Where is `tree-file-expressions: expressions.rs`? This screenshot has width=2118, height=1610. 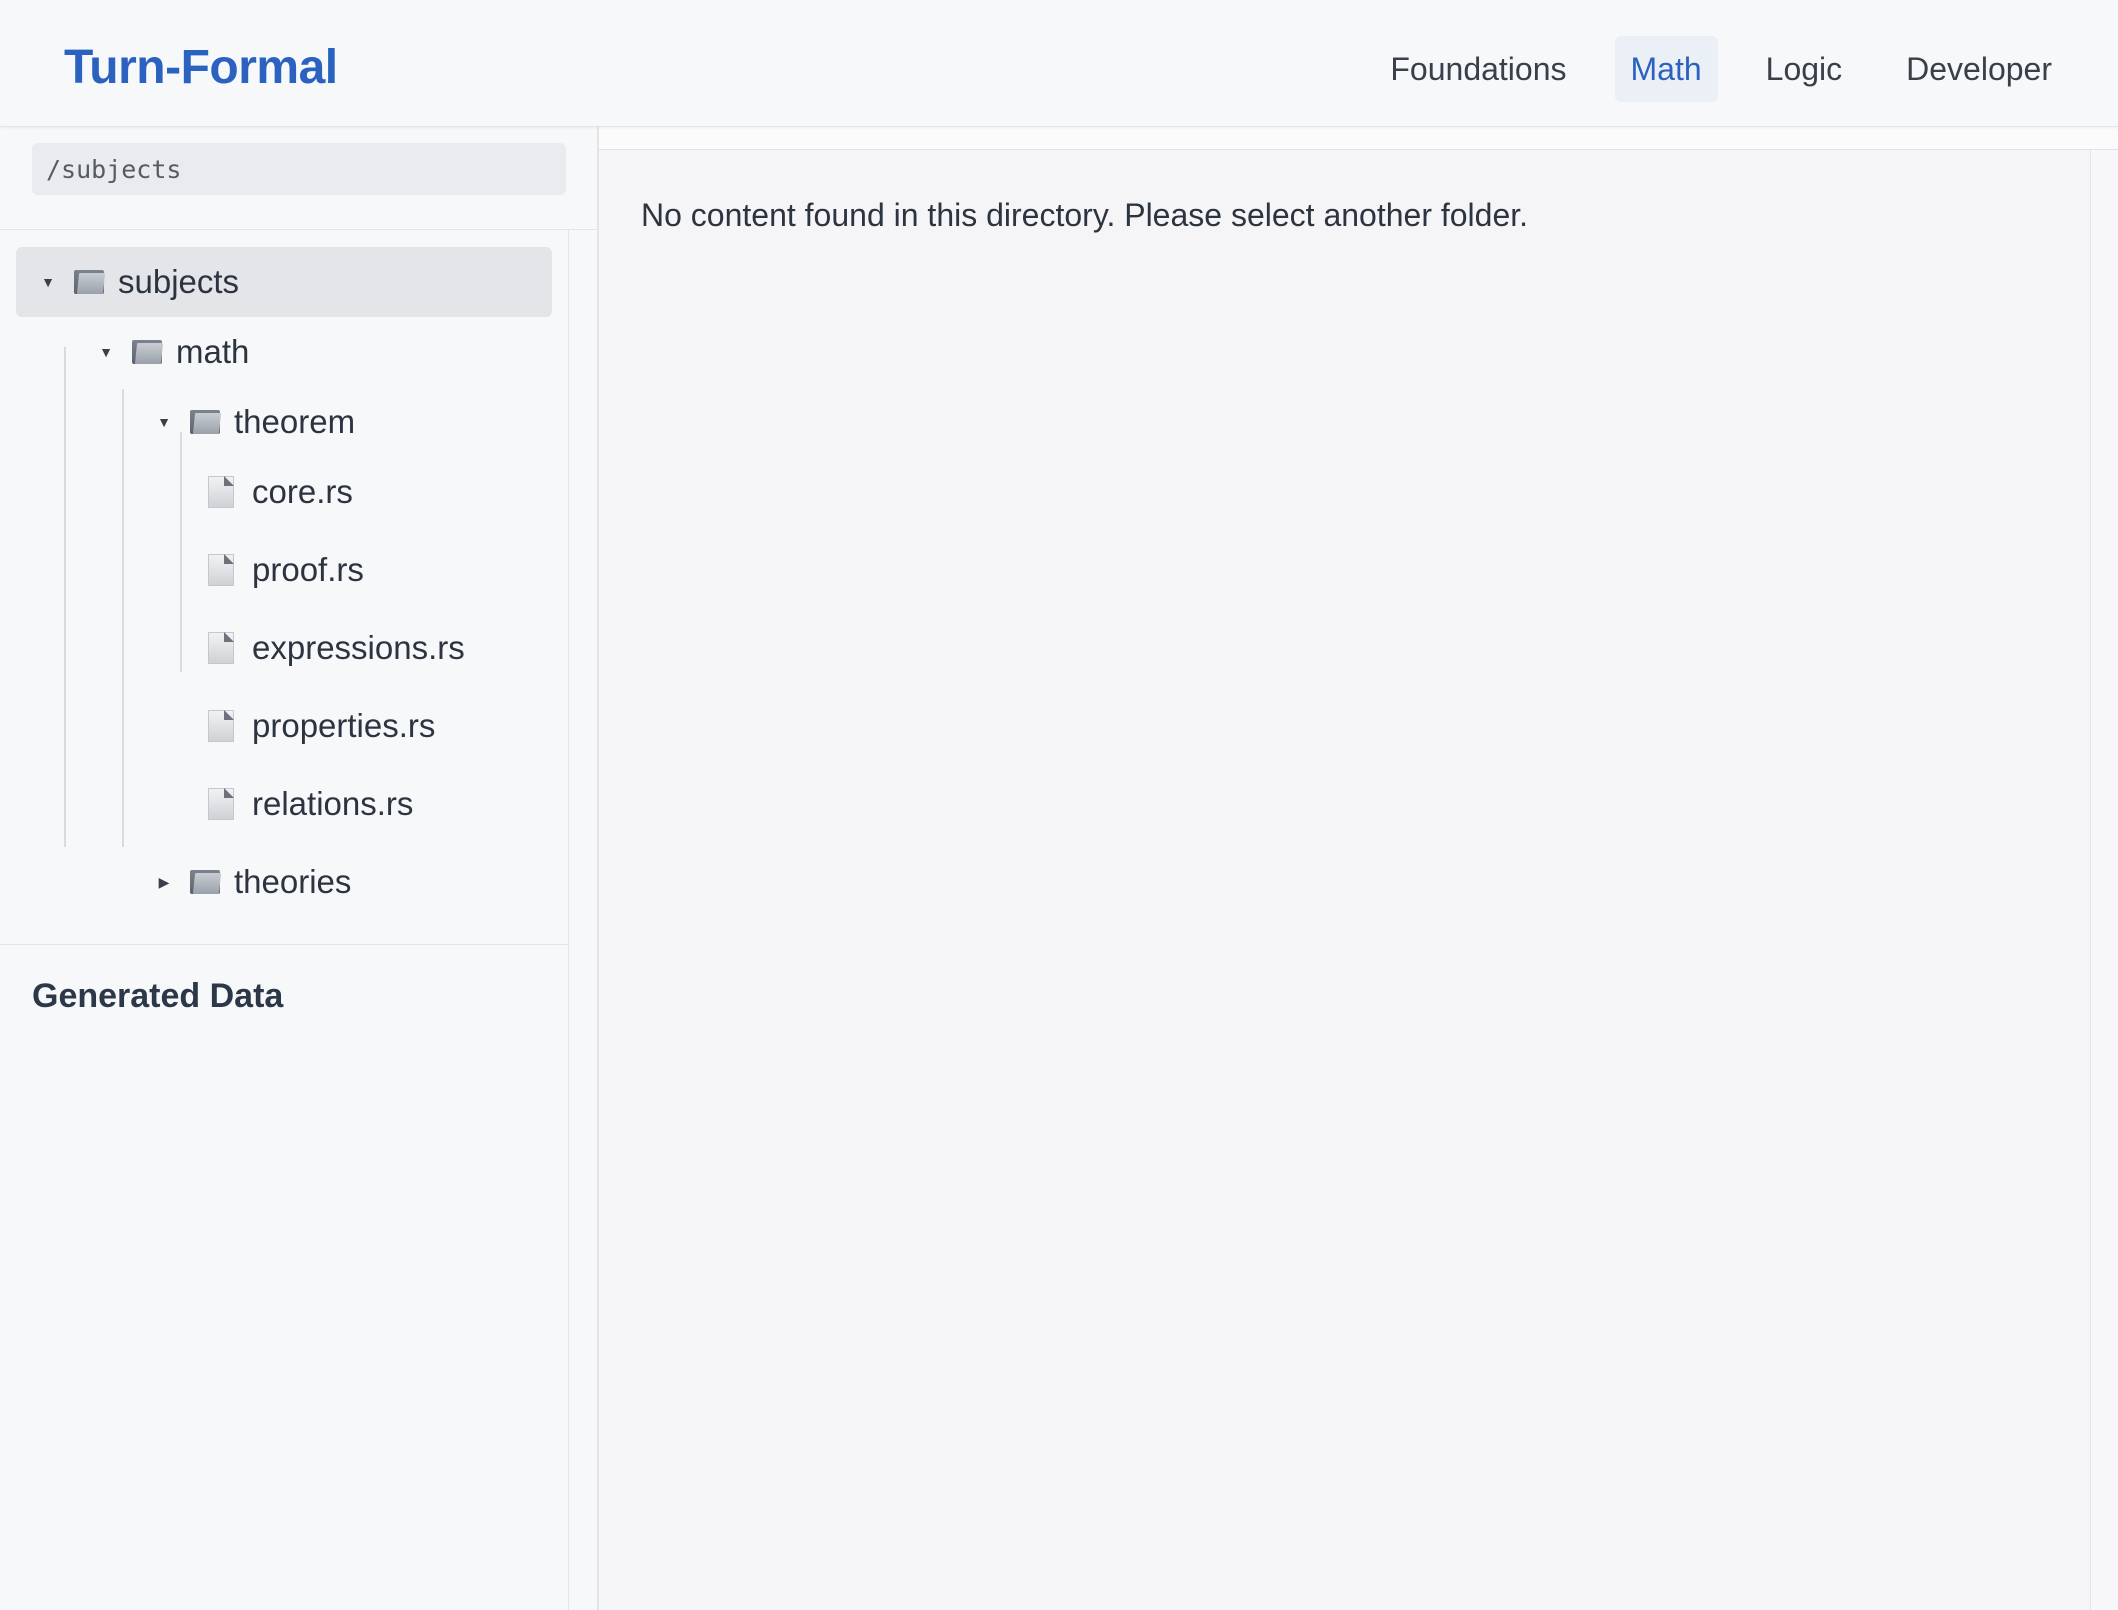
tree-file-expressions: expressions.rs is located at coordinates (336, 648).